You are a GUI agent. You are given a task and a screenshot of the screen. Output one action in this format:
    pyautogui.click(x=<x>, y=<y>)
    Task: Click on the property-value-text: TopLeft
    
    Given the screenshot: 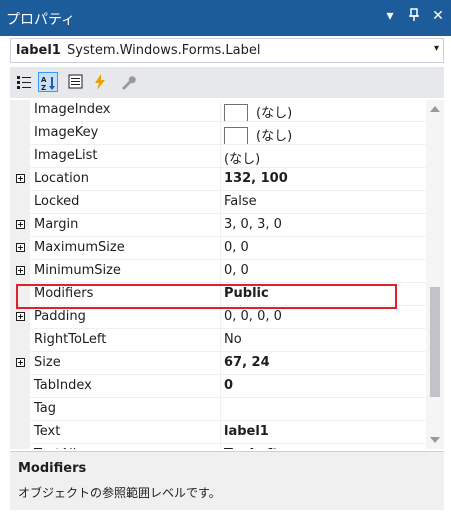 What is the action you would take?
    pyautogui.click(x=251, y=448)
    